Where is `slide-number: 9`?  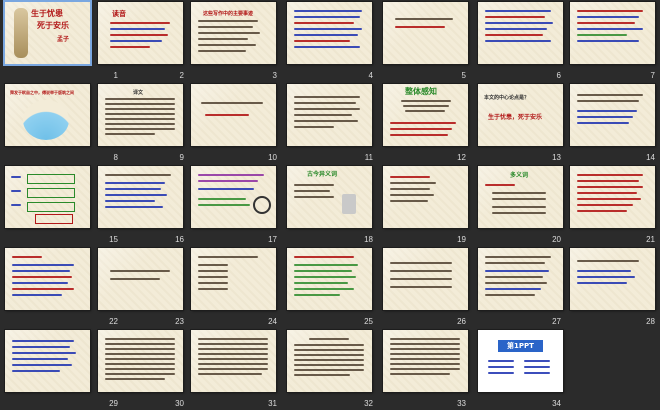 slide-number: 9 is located at coordinates (181, 157).